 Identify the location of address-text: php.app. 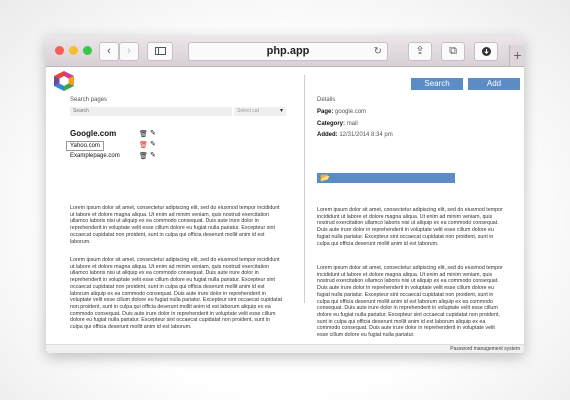
(288, 51).